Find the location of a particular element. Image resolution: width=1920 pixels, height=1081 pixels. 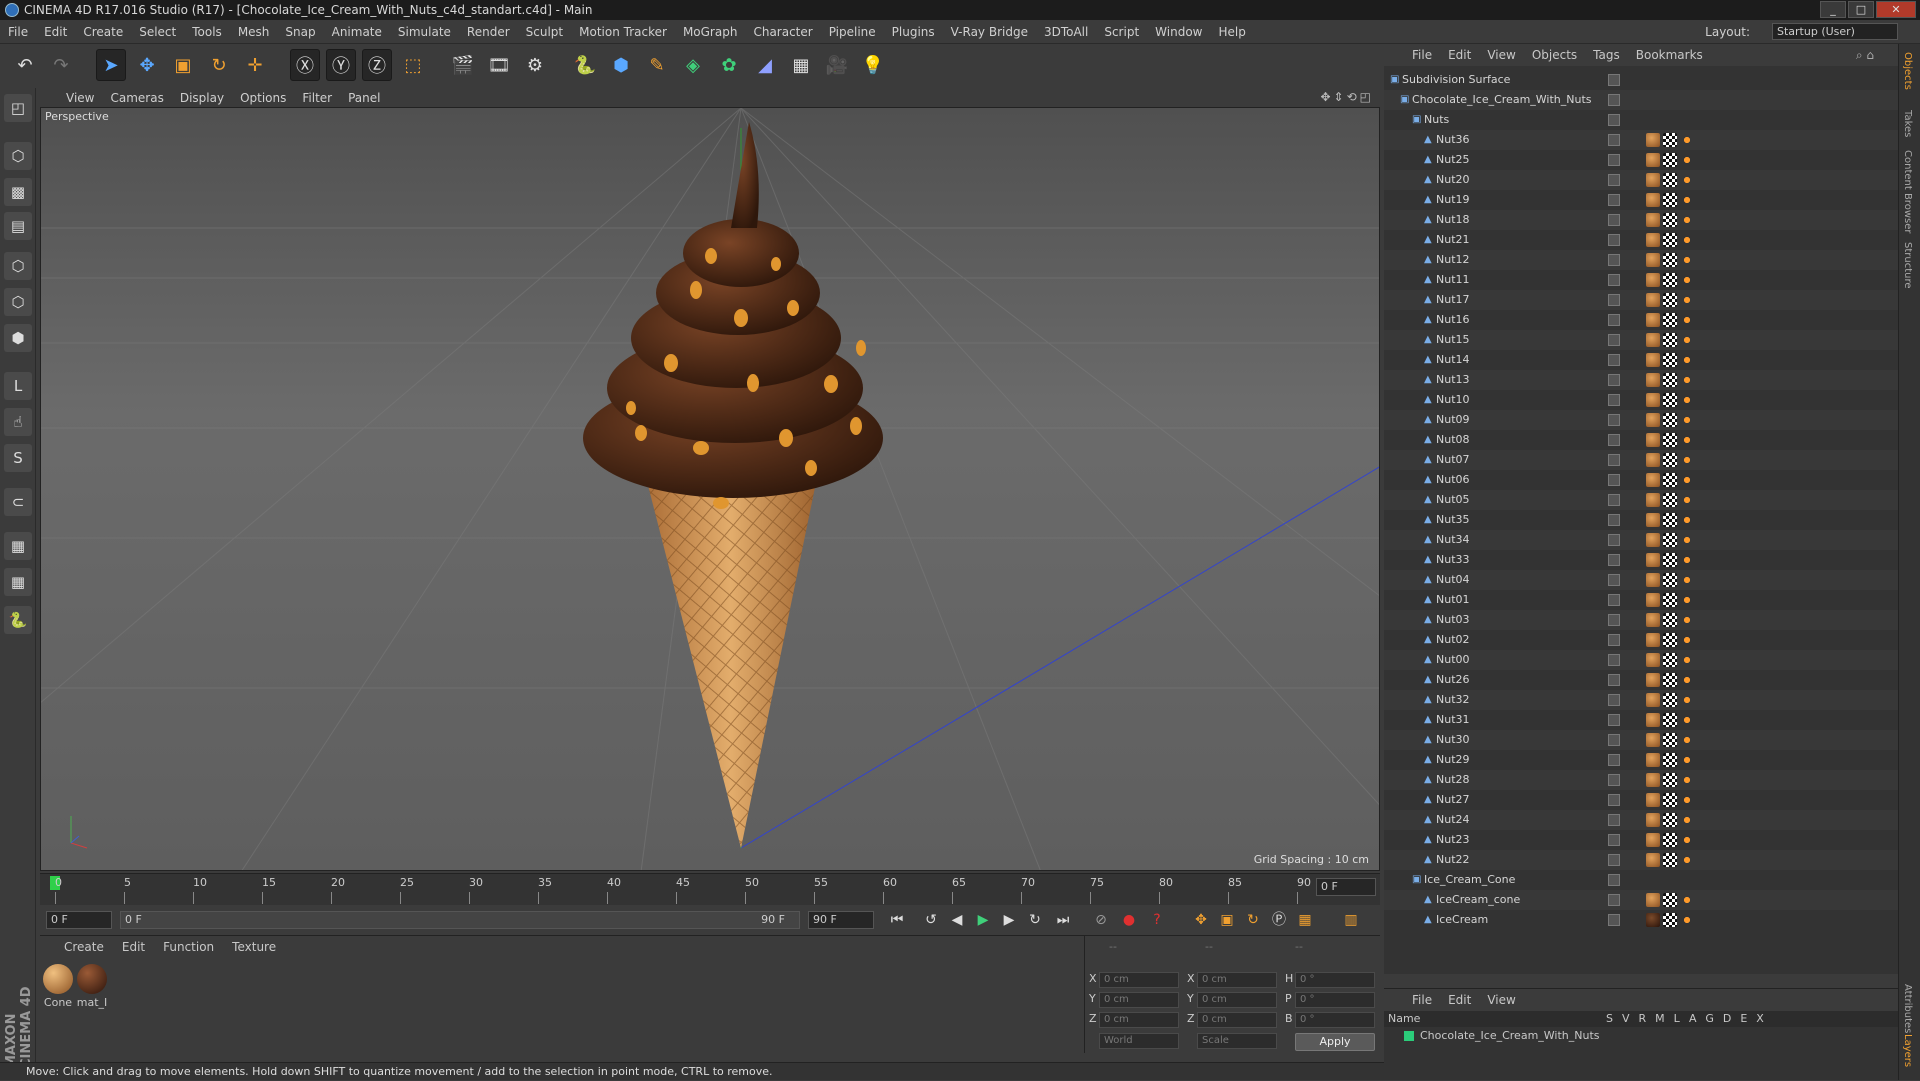

object-row: ▲ Nut20 is located at coordinates (1641, 180).